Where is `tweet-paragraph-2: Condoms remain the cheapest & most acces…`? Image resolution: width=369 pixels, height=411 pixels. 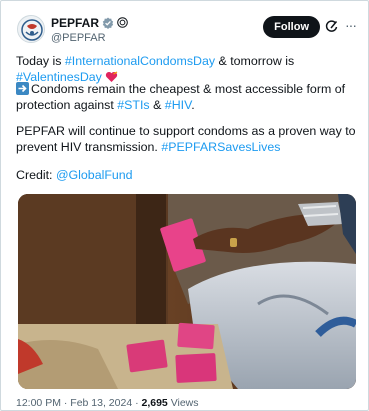
tweet-paragraph-2: Condoms remain the cheapest & most acces… is located at coordinates (186, 97).